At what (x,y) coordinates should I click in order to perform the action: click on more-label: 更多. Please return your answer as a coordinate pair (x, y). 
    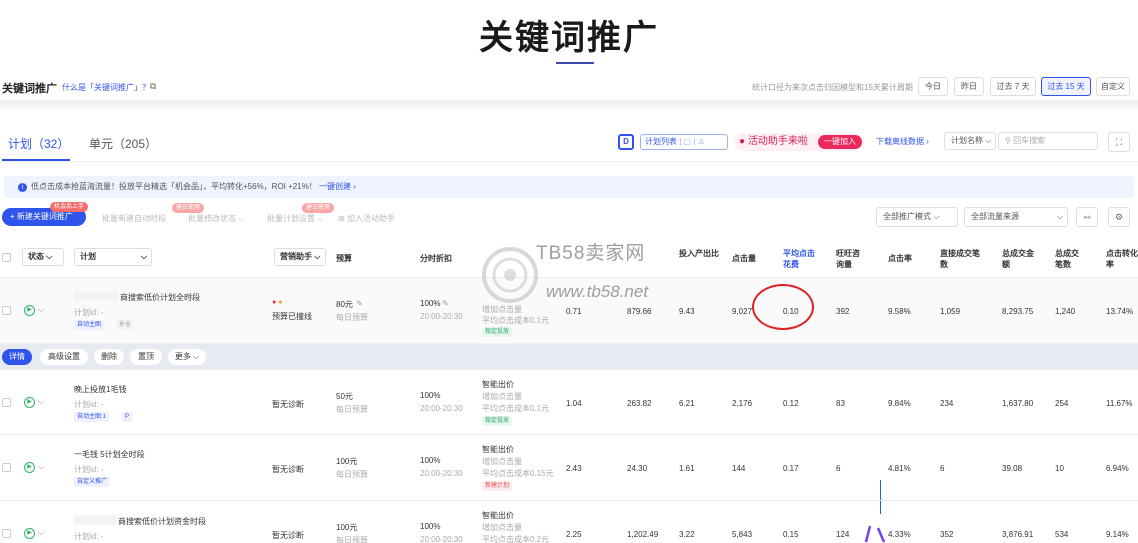
    Looking at the image, I should click on (182, 356).